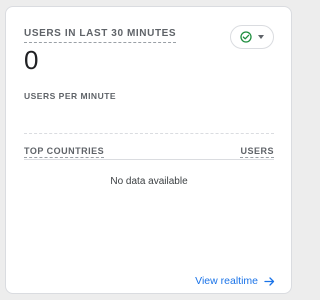 The width and height of the screenshot is (320, 300). Describe the element at coordinates (64, 152) in the screenshot. I see `column-header-top-countries: Top countries` at that location.